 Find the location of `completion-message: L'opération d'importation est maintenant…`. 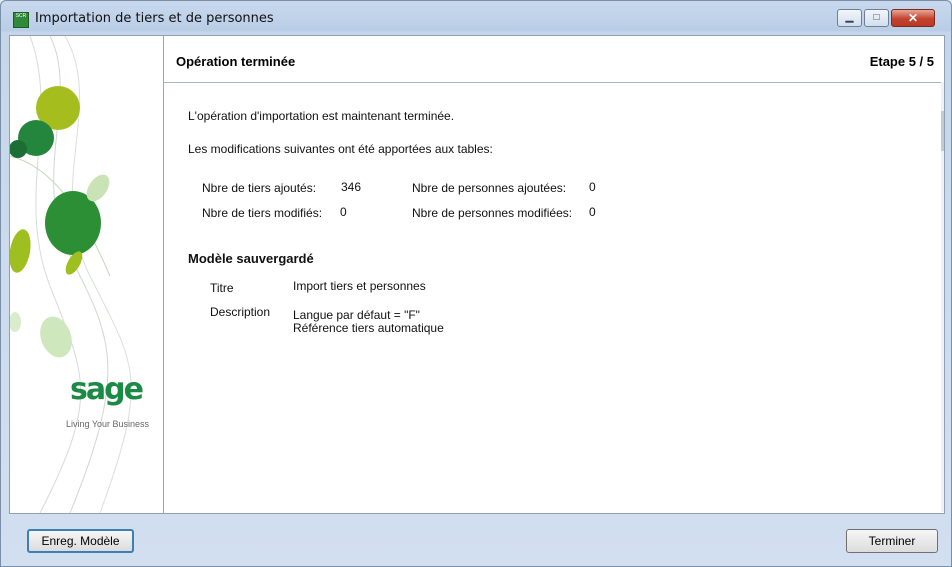

completion-message: L'opération d'importation est maintenant… is located at coordinates (321, 116).